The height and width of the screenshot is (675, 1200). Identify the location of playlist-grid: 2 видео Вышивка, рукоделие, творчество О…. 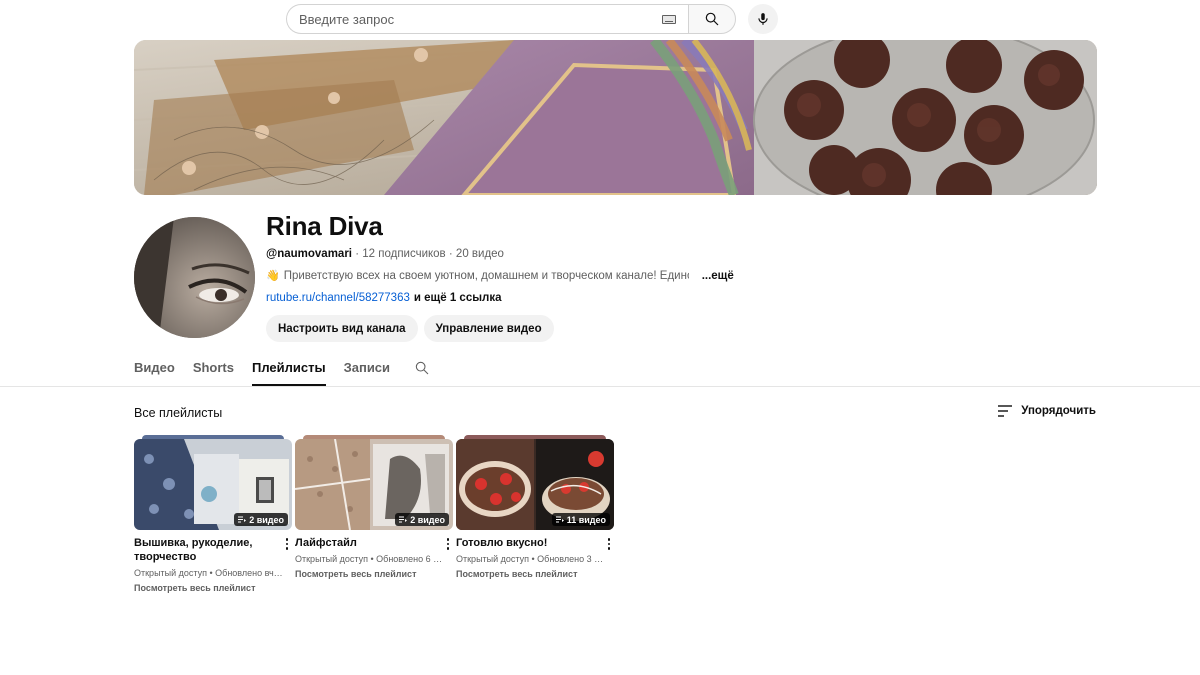
(374, 514).